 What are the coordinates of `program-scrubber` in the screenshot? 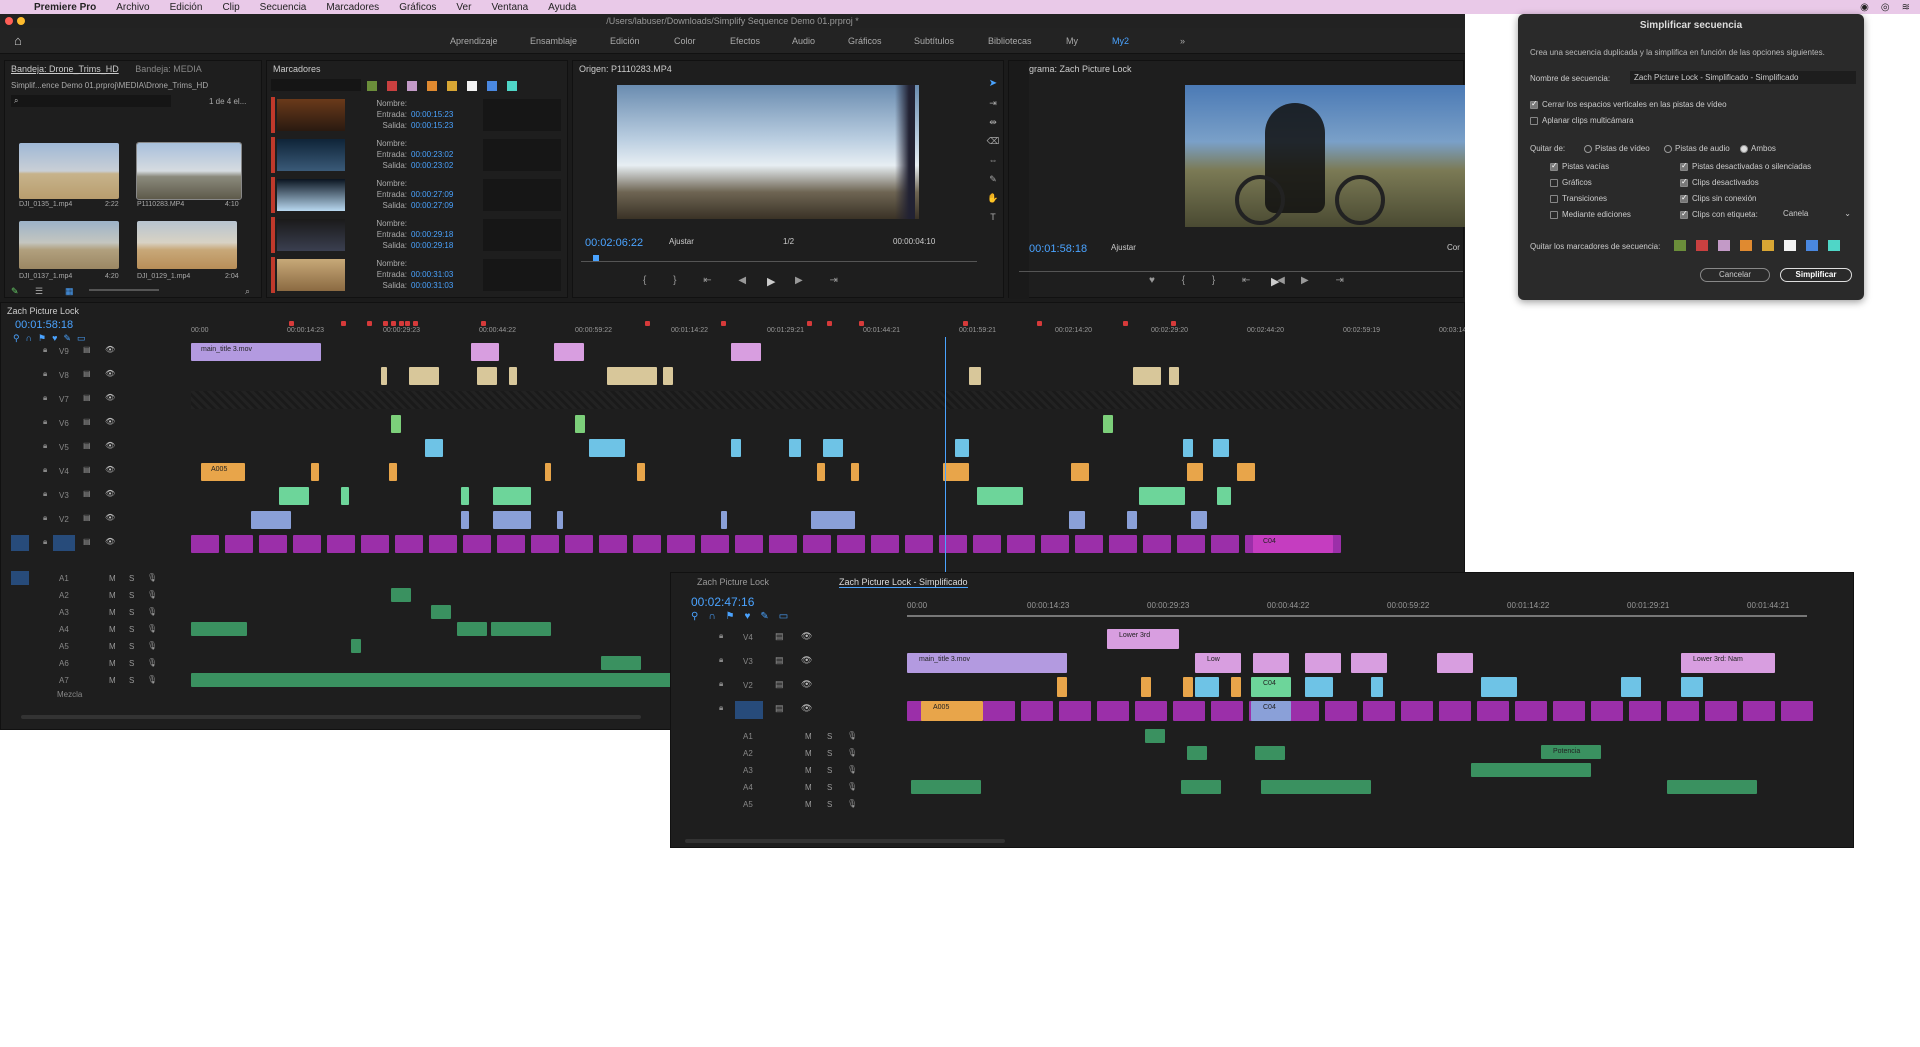 It's located at (1241, 271).